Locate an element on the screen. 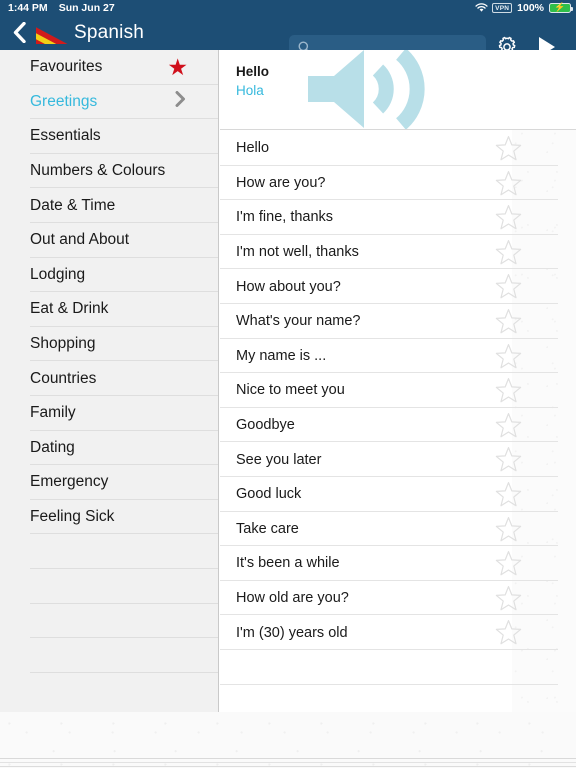 The height and width of the screenshot is (768, 576). phrase-row: It's been a while is located at coordinates (398, 563).